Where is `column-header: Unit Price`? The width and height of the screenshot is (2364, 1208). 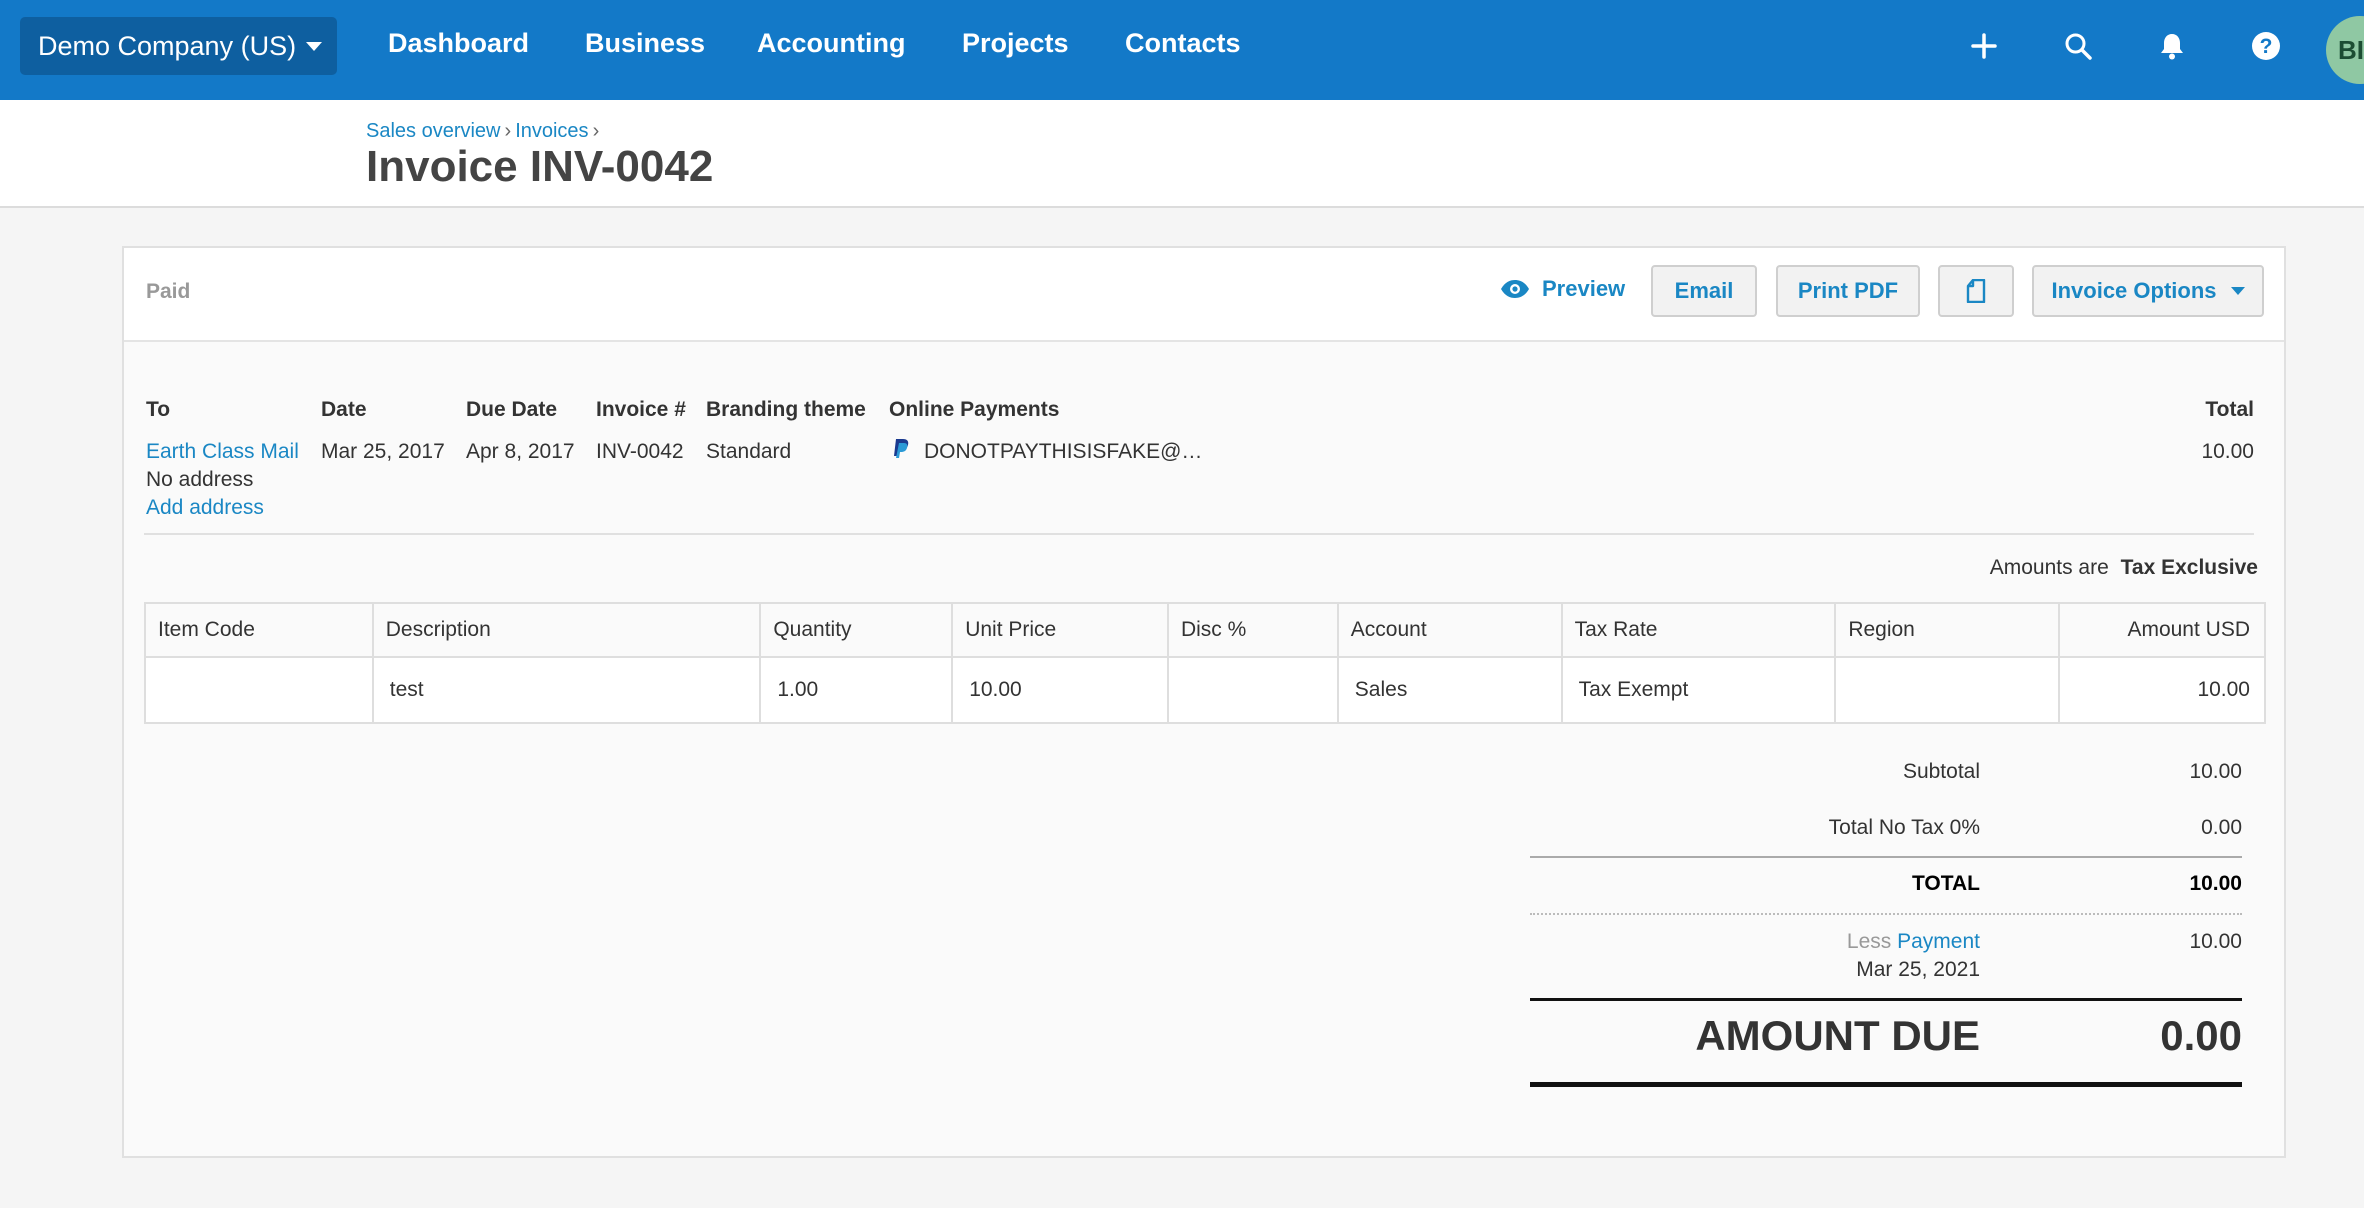 column-header: Unit Price is located at coordinates (1060, 630).